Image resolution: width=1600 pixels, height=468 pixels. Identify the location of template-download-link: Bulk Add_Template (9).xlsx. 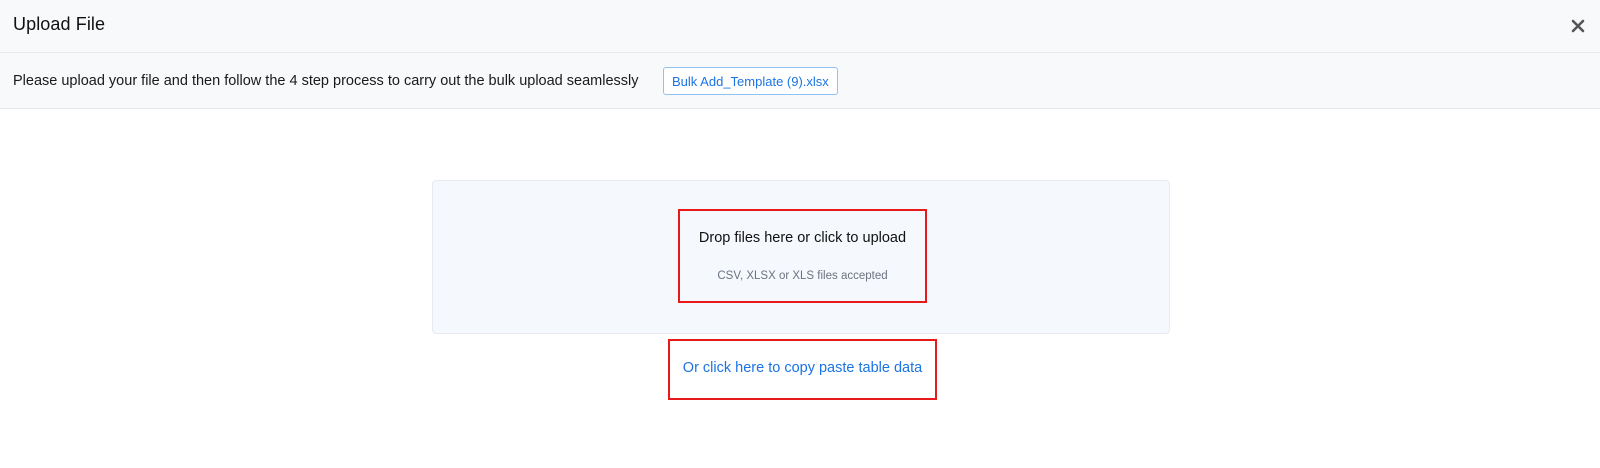
(750, 81).